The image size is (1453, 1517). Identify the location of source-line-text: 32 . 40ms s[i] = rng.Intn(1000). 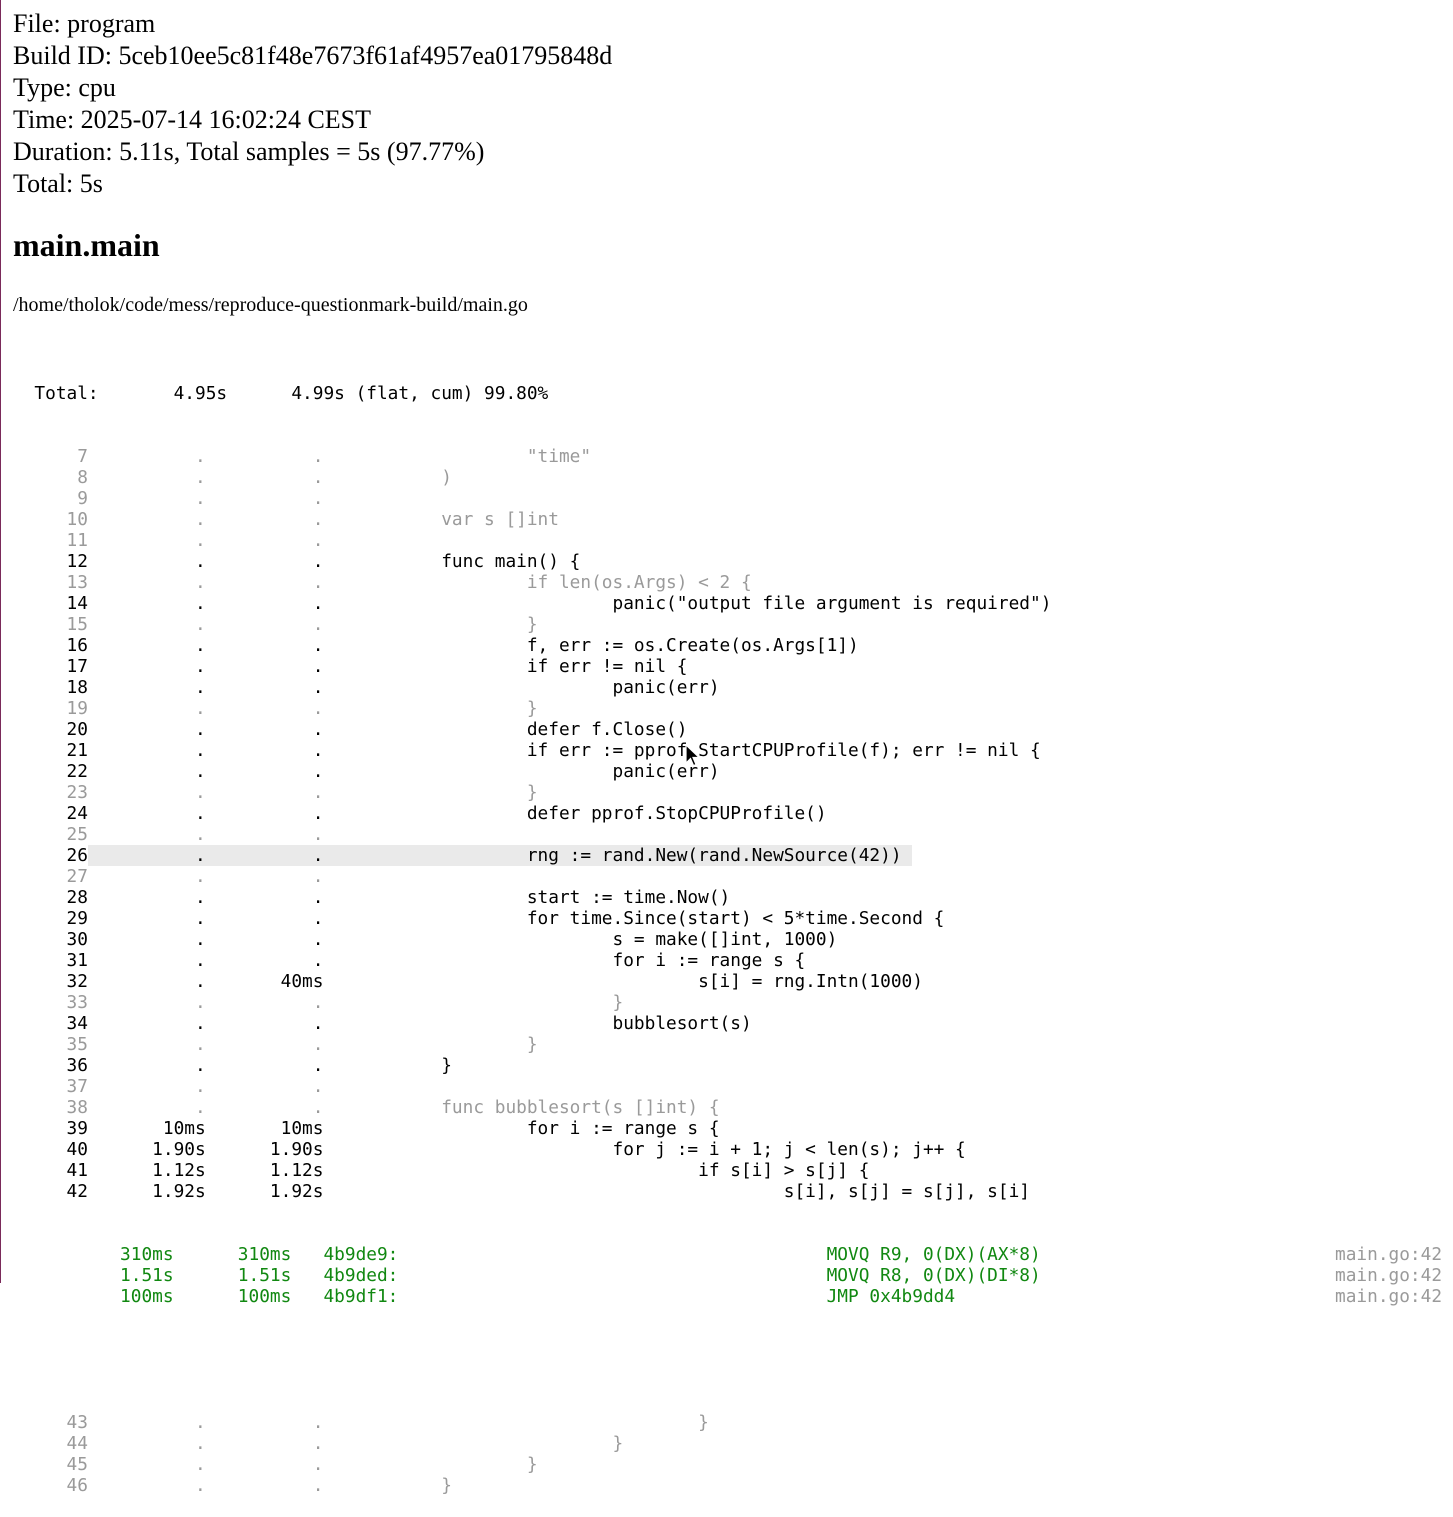
(468, 981).